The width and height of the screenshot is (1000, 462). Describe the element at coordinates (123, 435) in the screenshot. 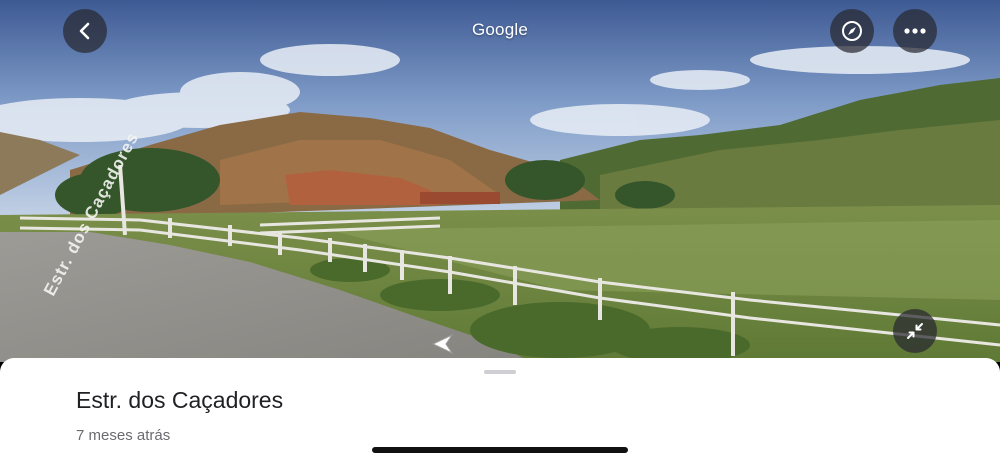

I see `capture-date: 7 meses atrás` at that location.